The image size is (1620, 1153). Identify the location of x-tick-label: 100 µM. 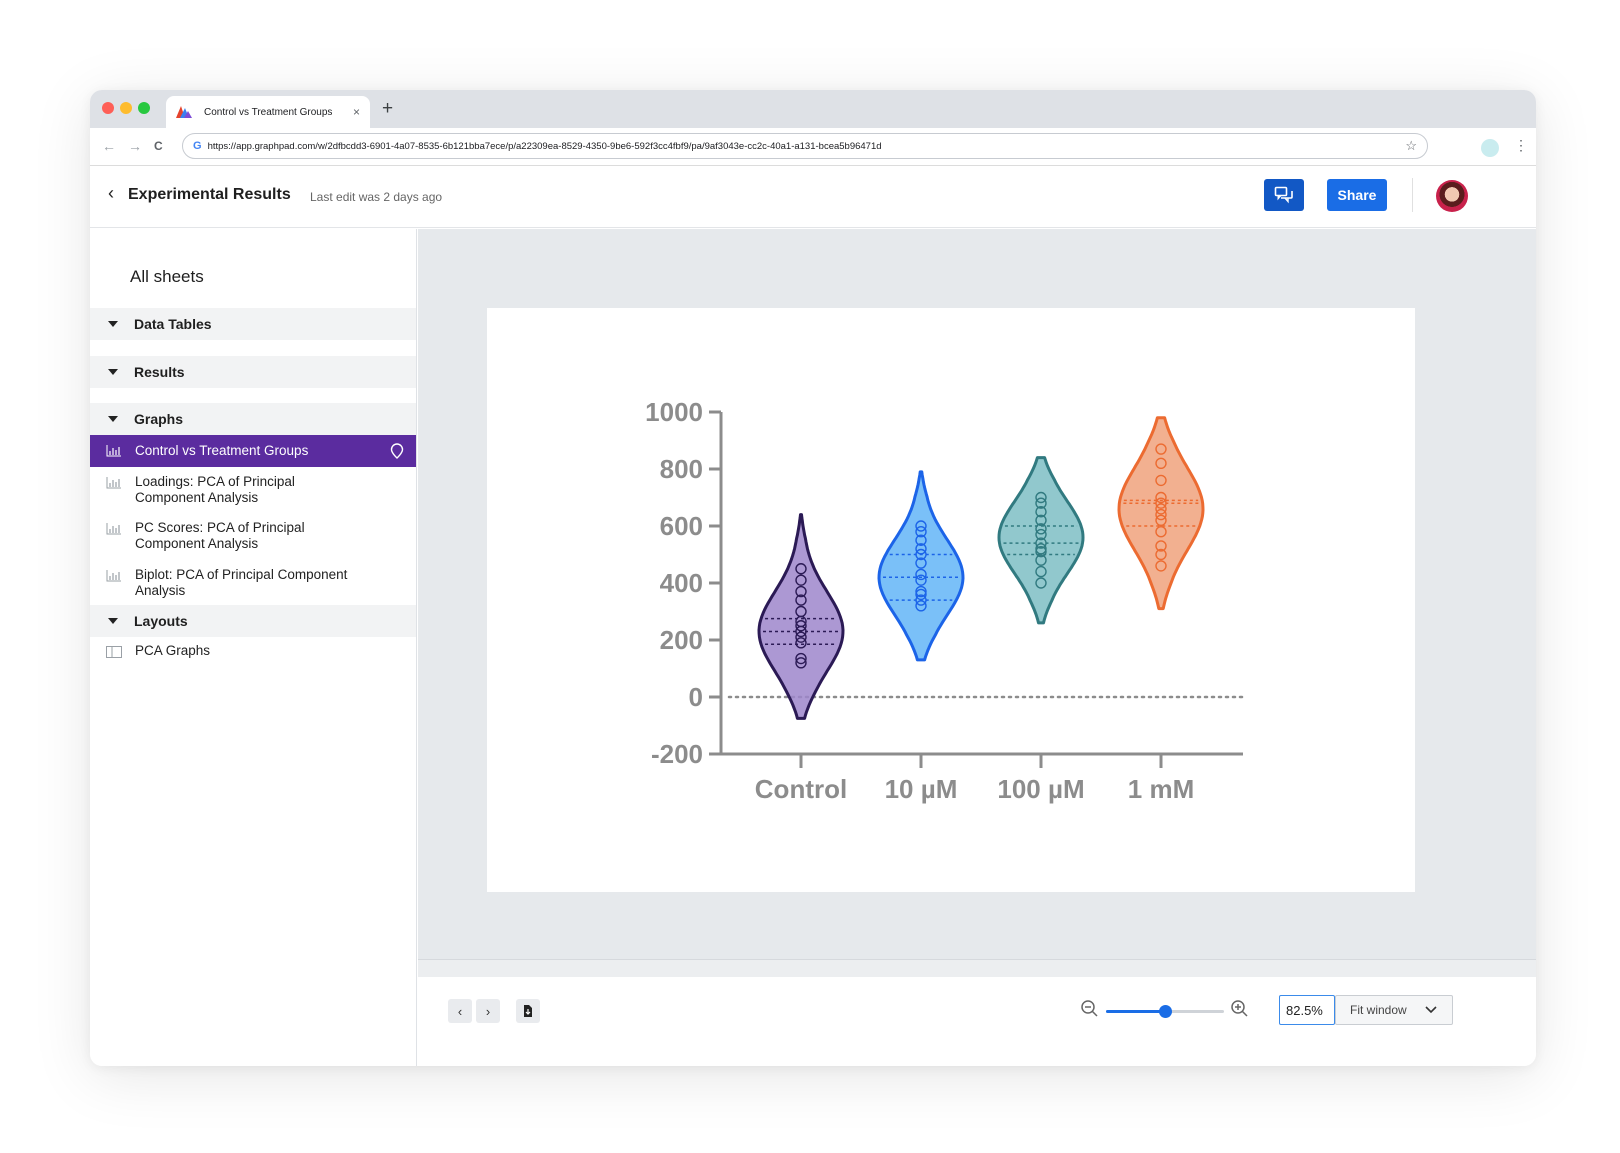
(1040, 789).